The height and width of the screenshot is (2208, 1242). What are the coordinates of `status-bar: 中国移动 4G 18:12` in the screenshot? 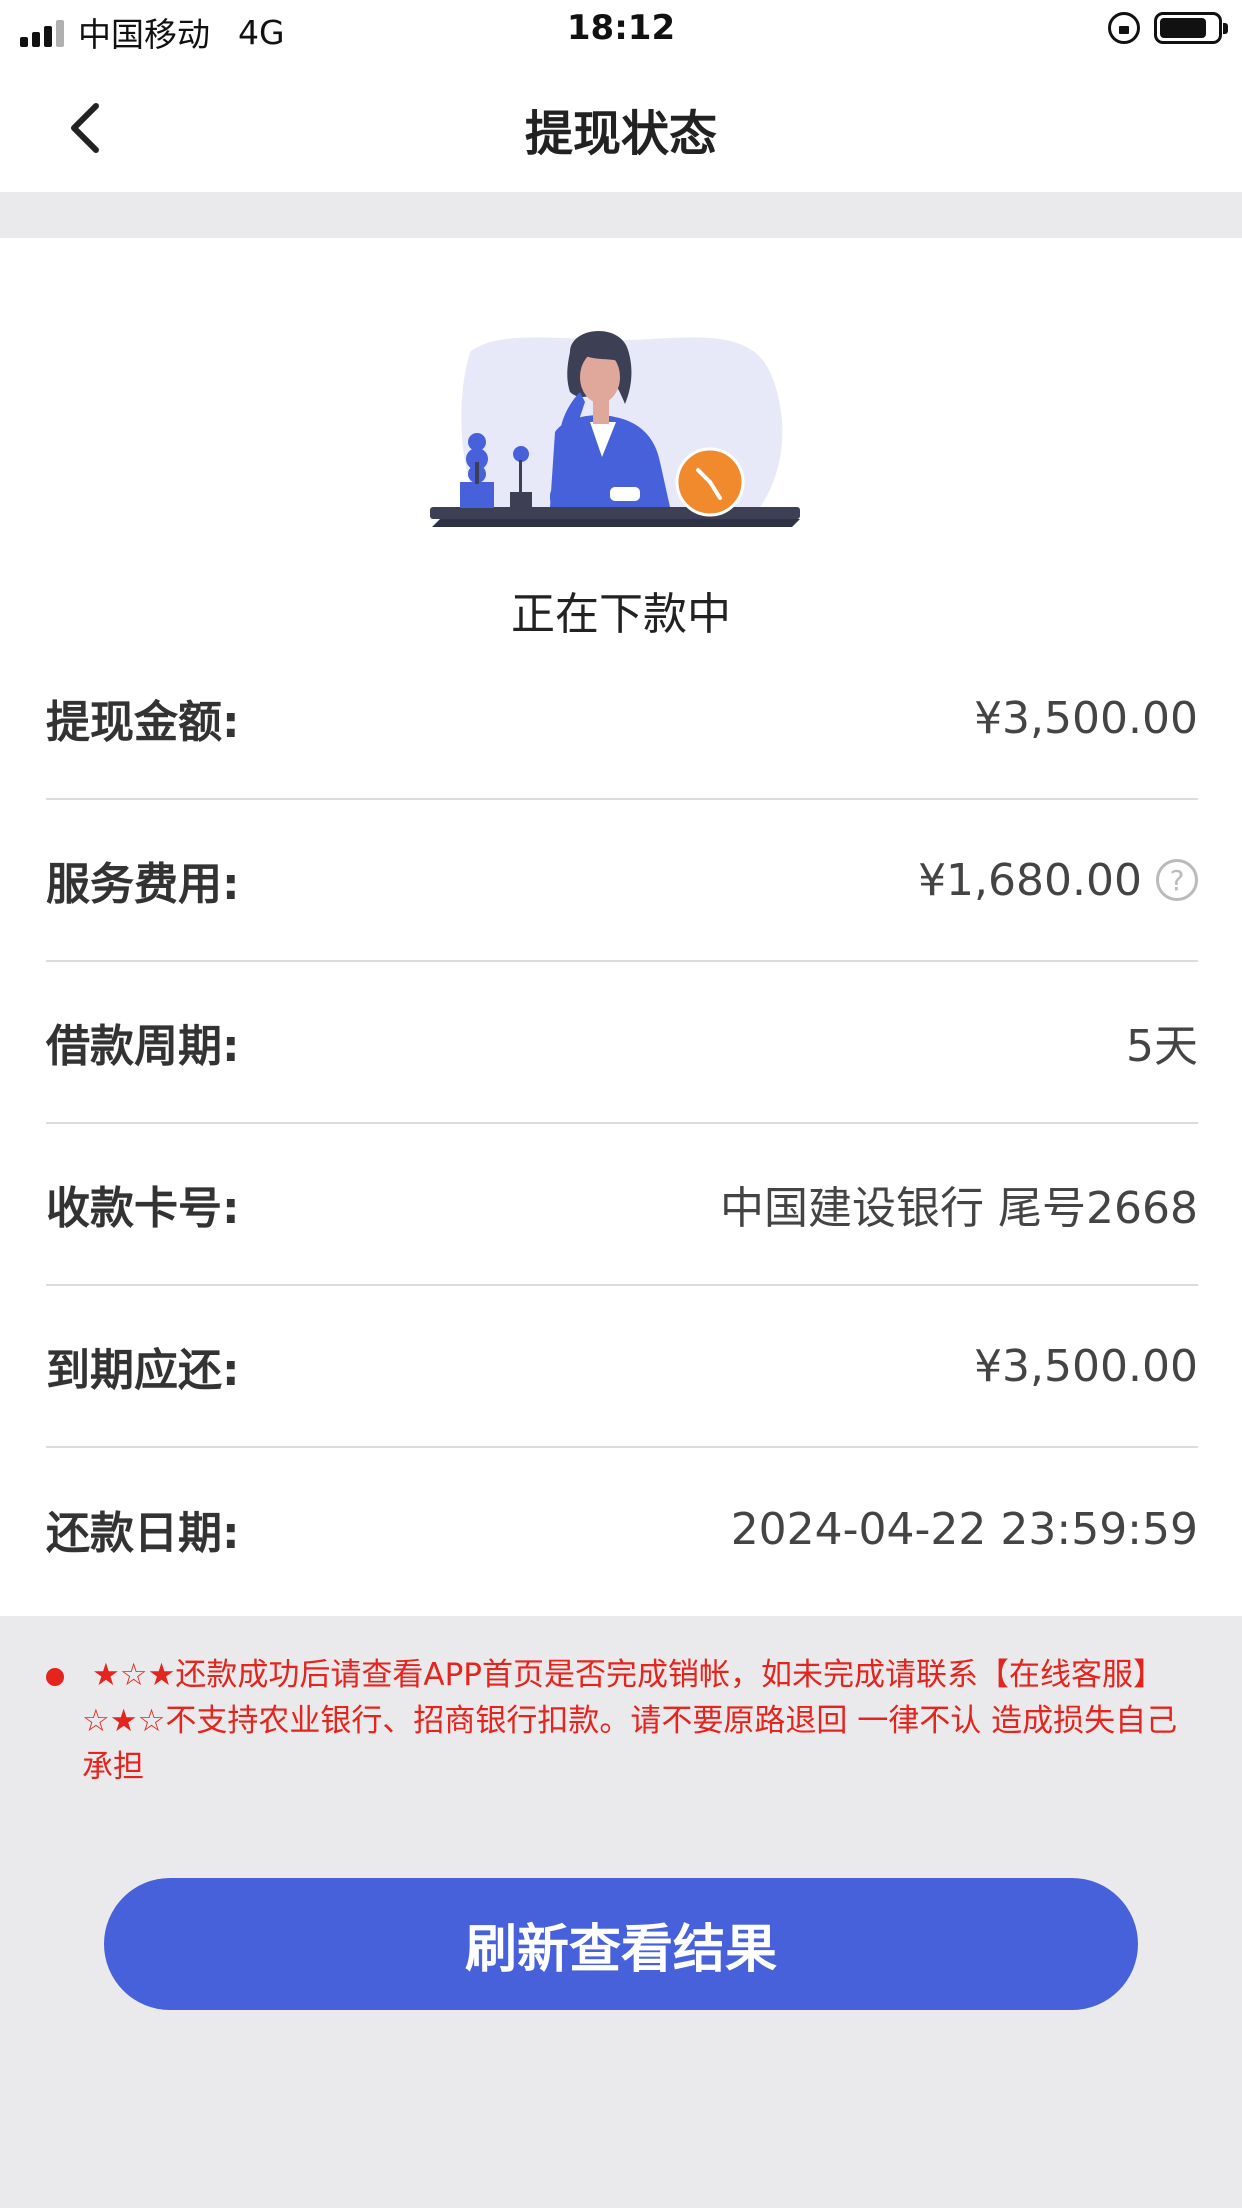 It's located at (621, 31).